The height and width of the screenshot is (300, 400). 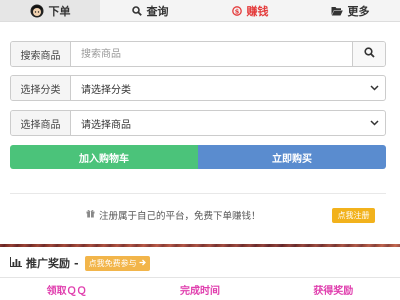 I want to click on search-input, so click(x=211, y=54).